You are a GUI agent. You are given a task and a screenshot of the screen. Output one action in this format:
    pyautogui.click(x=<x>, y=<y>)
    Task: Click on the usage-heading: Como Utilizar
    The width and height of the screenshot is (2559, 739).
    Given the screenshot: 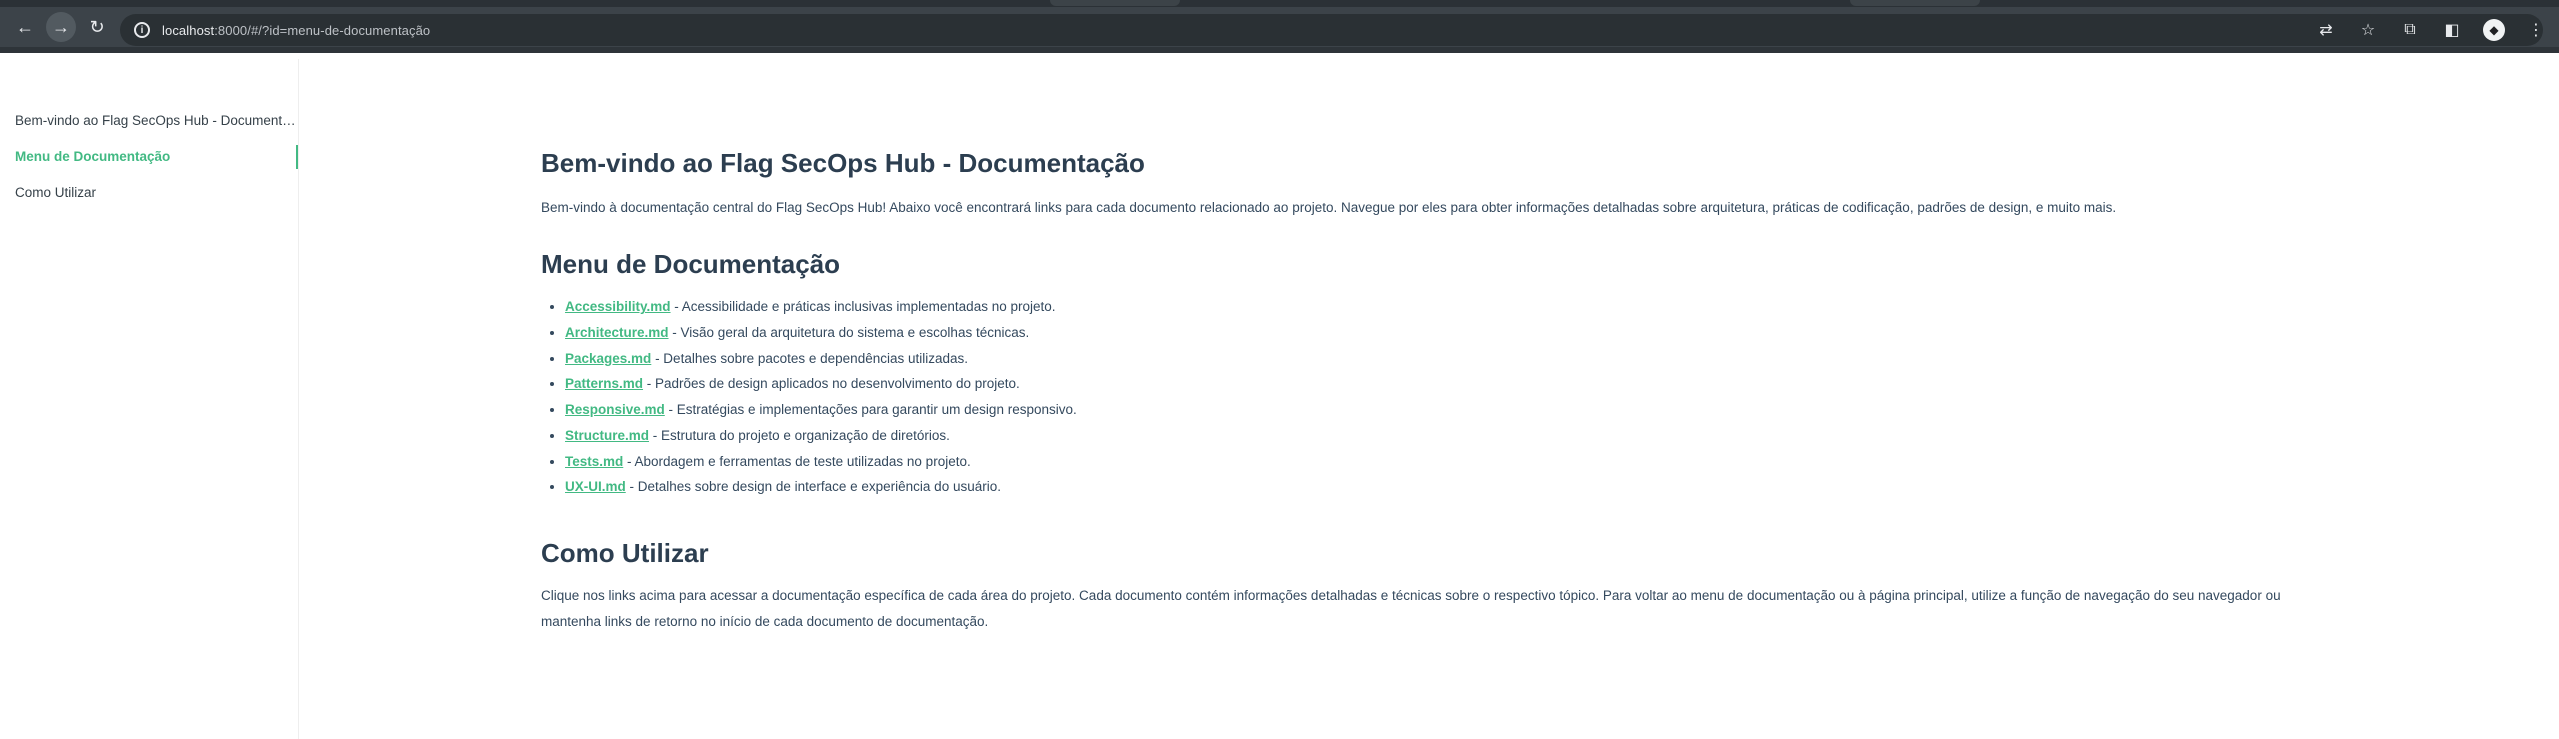 What is the action you would take?
    pyautogui.click(x=1416, y=553)
    